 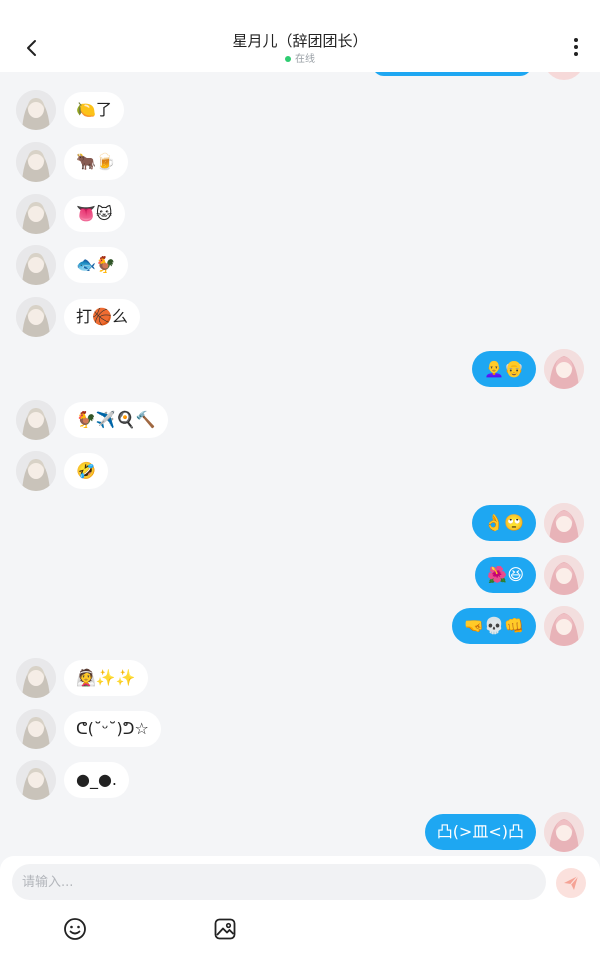 What do you see at coordinates (94, 214) in the screenshot?
I see `incoming-message-bubble: 👅🐱` at bounding box center [94, 214].